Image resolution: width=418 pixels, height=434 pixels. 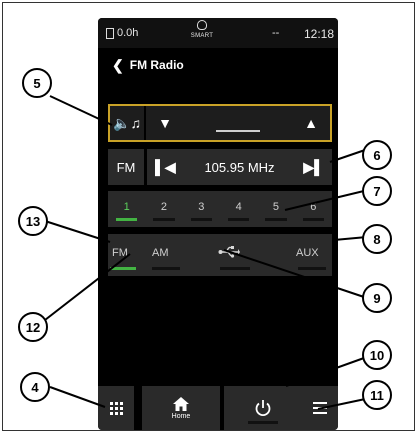 What do you see at coordinates (377, 155) in the screenshot?
I see `callout-6: 6` at bounding box center [377, 155].